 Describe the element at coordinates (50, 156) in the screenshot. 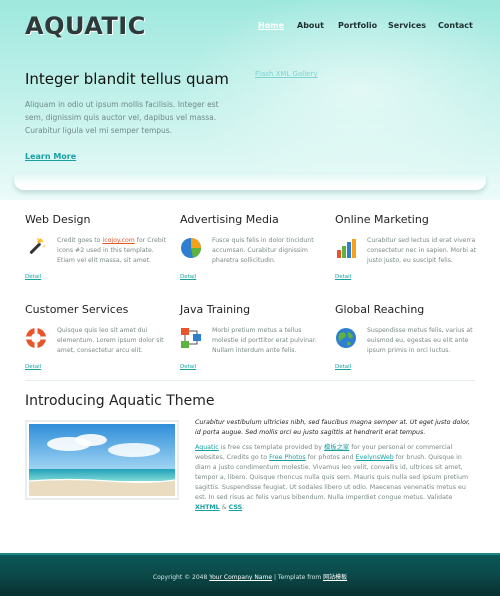

I see `learn-more-link: Learn More` at that location.